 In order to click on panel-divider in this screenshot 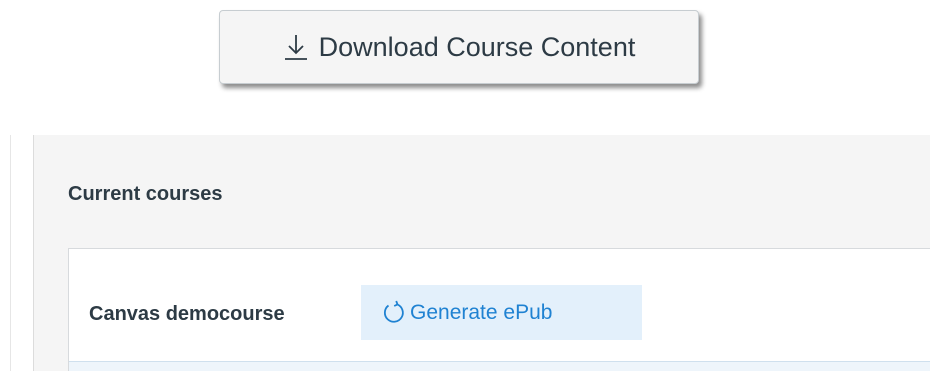, I will do `click(10, 253)`.